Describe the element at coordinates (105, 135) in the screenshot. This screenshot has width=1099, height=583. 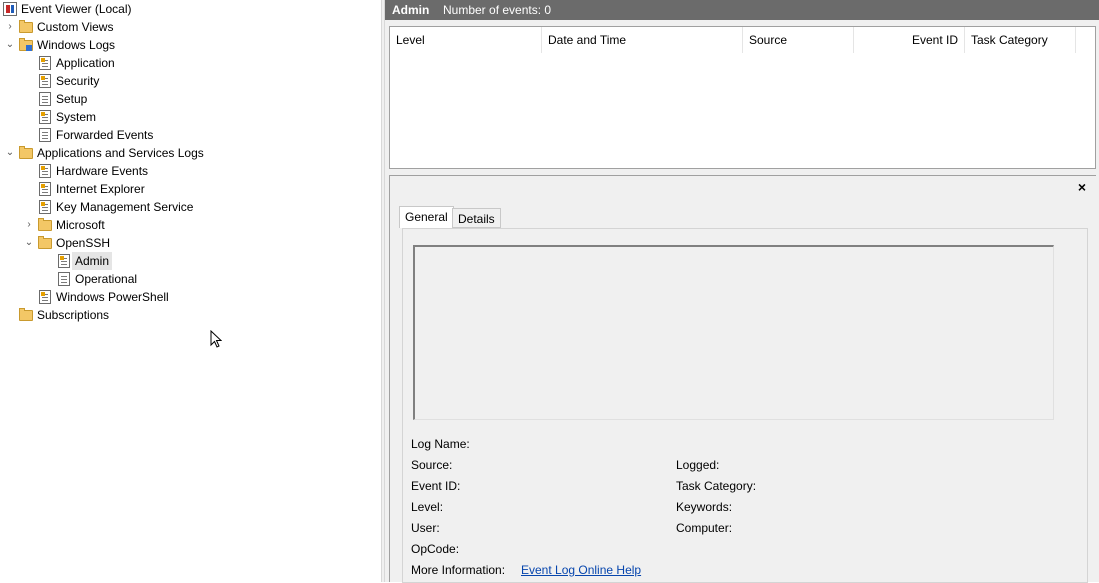
I see `tree-item-label: Forwarded Events` at that location.